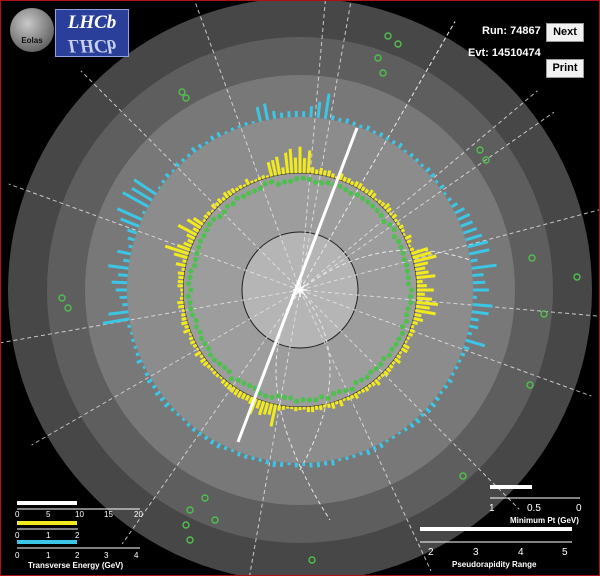 This screenshot has height=576, width=600. What do you see at coordinates (136, 555) in the screenshot?
I see `cyan-tick-bottom-4: 4` at bounding box center [136, 555].